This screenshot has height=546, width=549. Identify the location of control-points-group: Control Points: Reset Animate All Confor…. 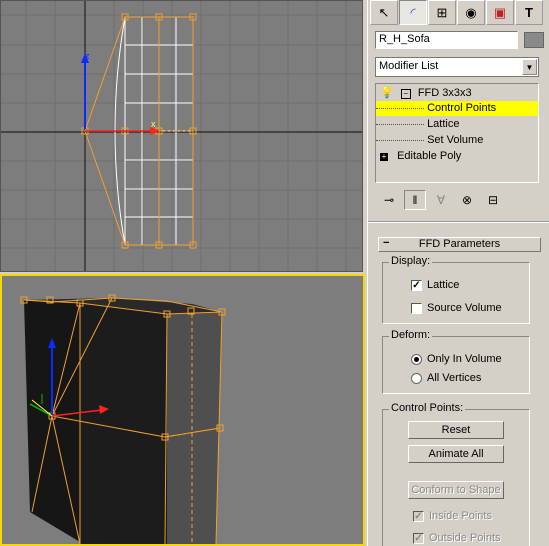
(456, 474).